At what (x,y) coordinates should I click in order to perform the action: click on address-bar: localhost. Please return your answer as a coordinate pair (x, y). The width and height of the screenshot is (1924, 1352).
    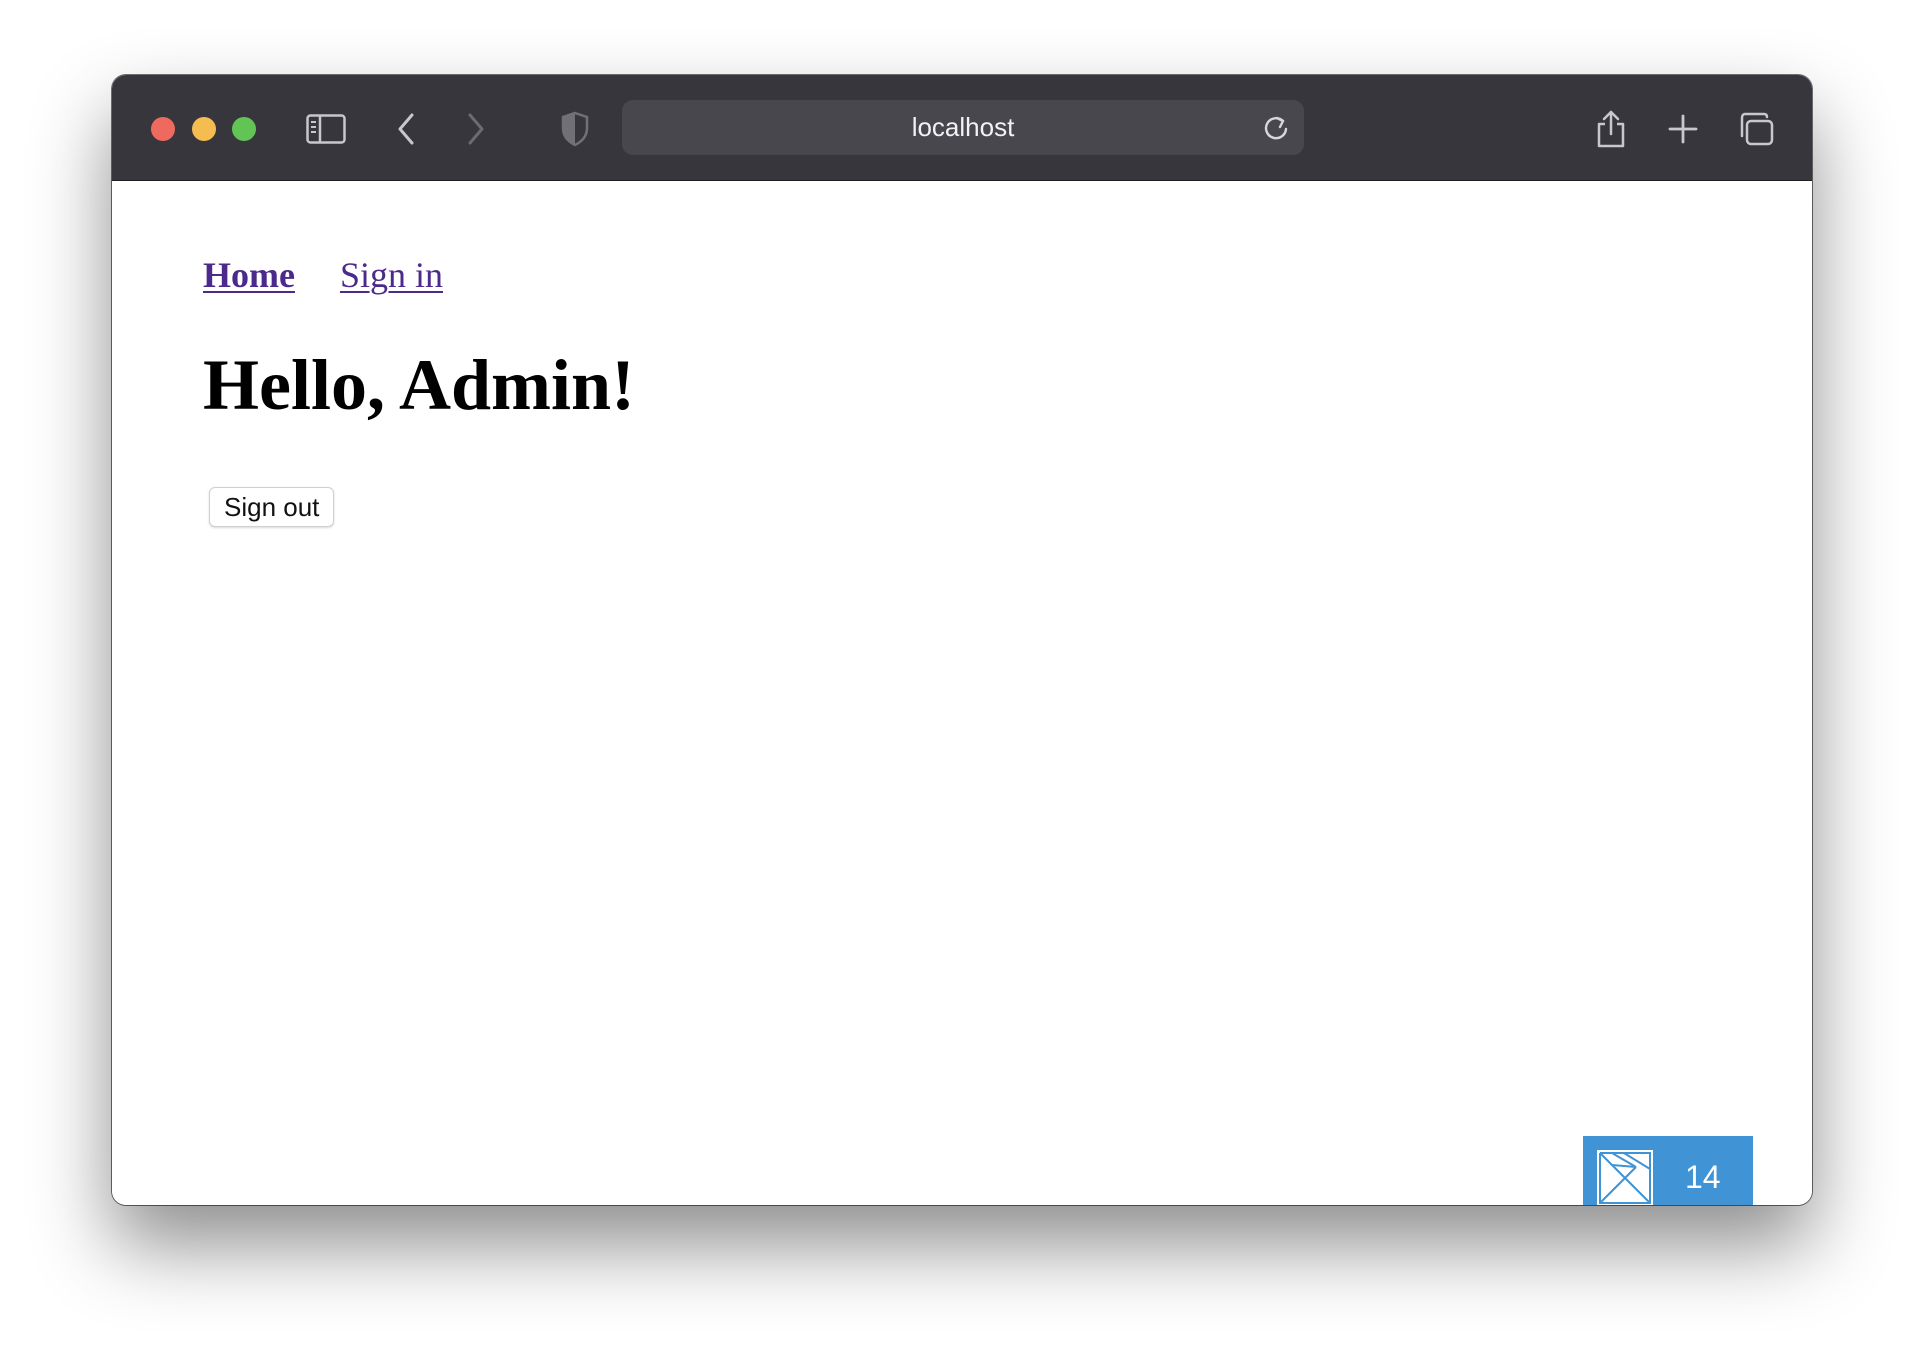
    Looking at the image, I should click on (963, 127).